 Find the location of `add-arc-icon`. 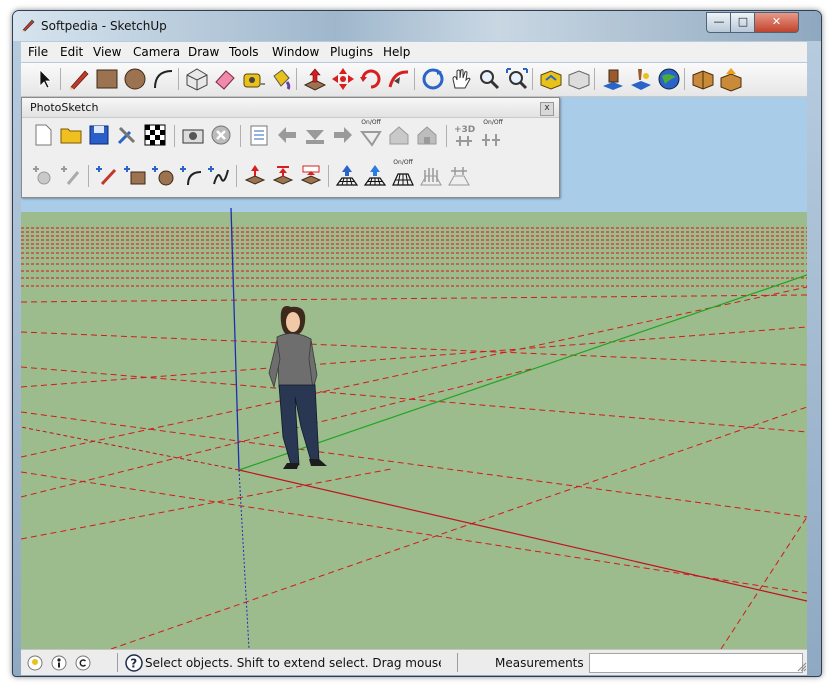

add-arc-icon is located at coordinates (191, 175).